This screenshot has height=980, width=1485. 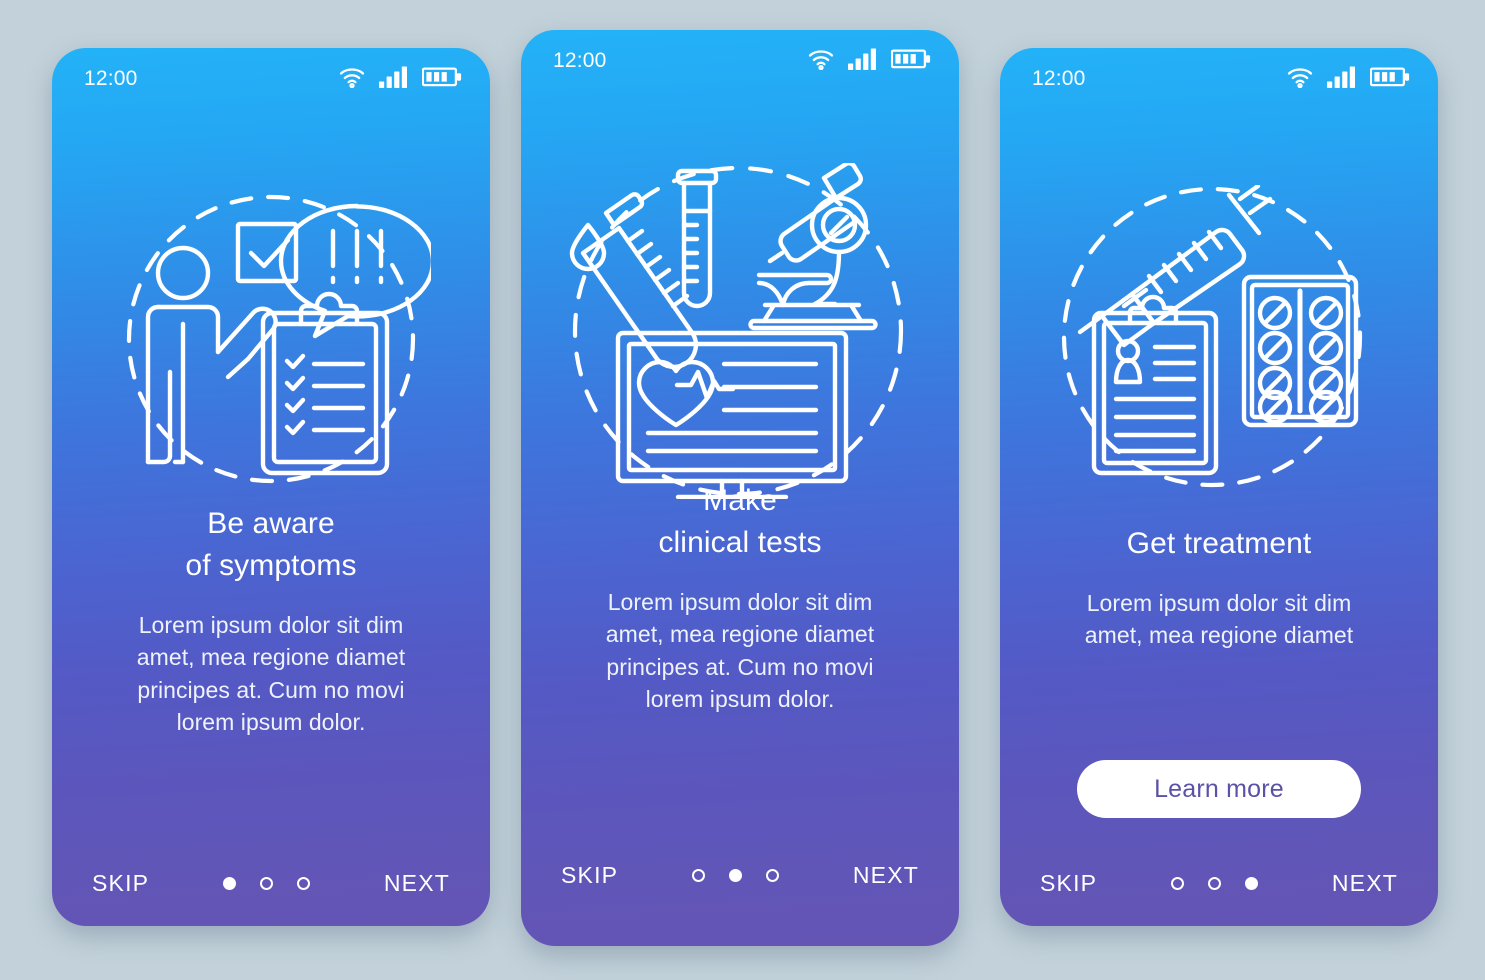 I want to click on cta-container: Learn more, so click(x=1219, y=789).